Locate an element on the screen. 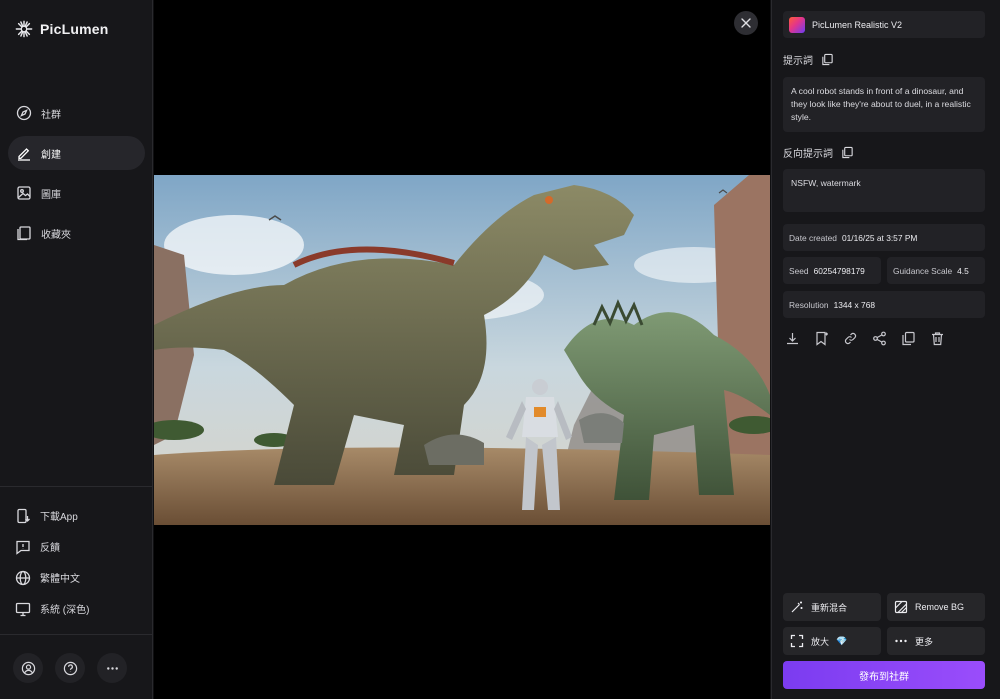  sidebar-item-feedback: 反饋 is located at coordinates (76, 546).